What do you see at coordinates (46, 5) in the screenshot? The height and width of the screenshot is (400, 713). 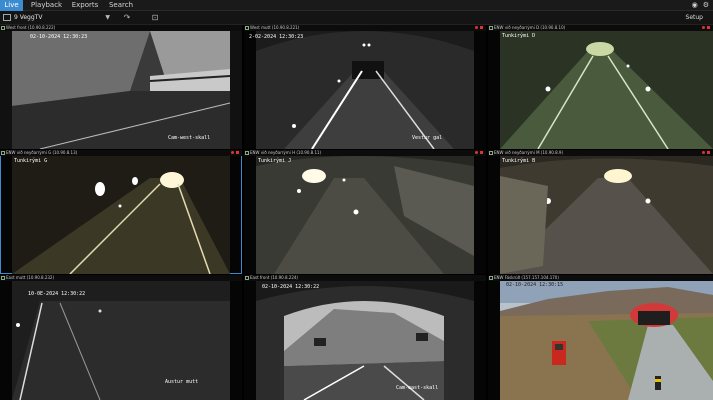 I see `tab-playback: Playback` at bounding box center [46, 5].